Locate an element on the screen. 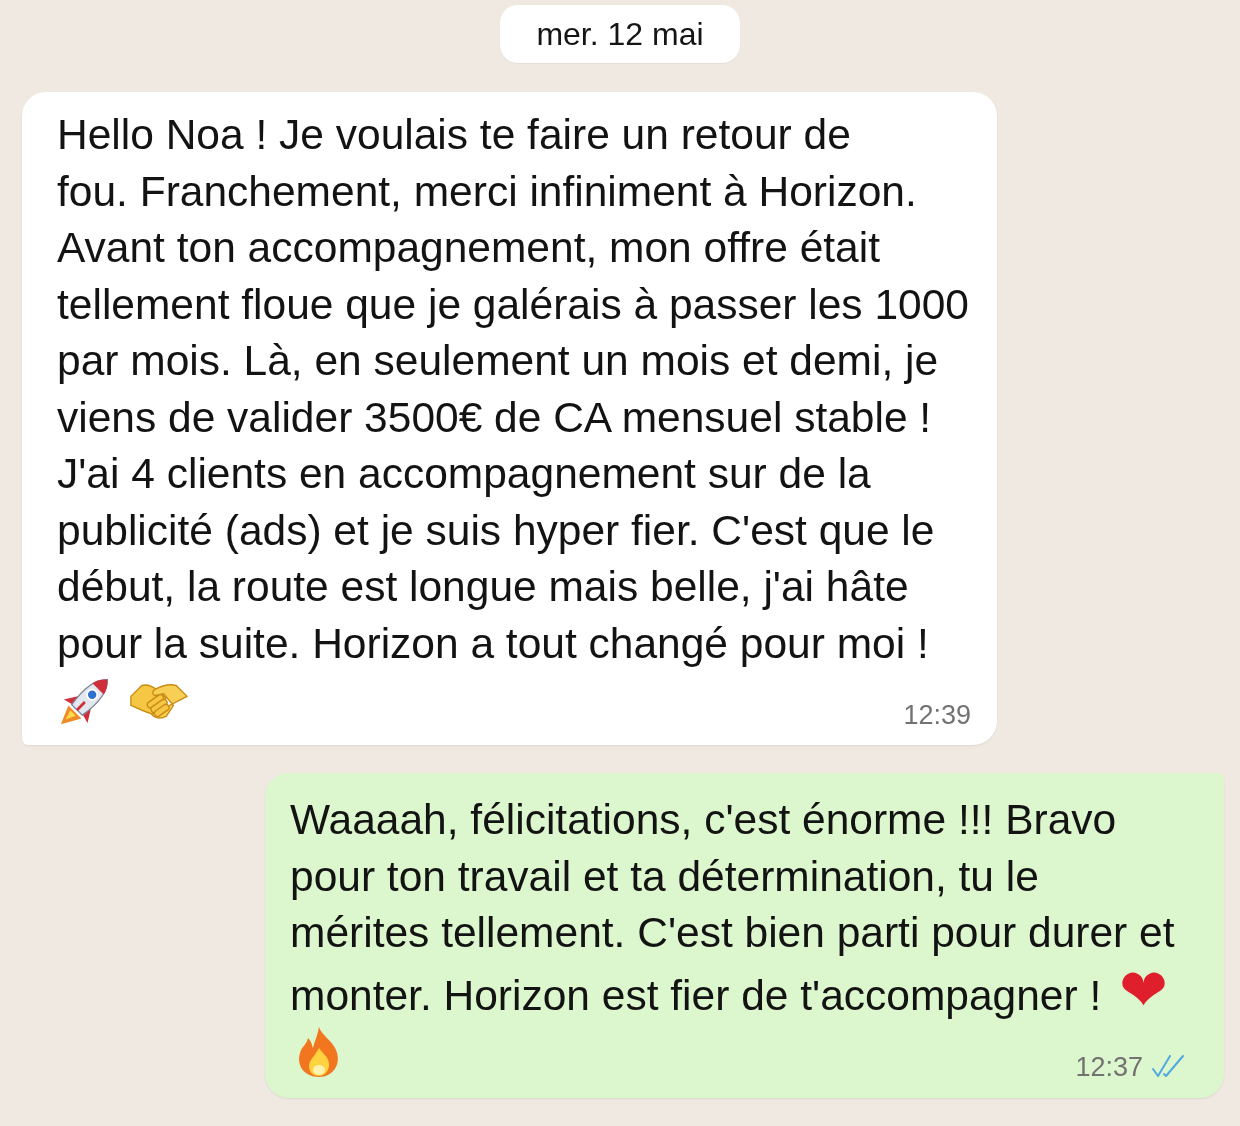 The height and width of the screenshot is (1126, 1240). message-time: 12:39 is located at coordinates (937, 715).